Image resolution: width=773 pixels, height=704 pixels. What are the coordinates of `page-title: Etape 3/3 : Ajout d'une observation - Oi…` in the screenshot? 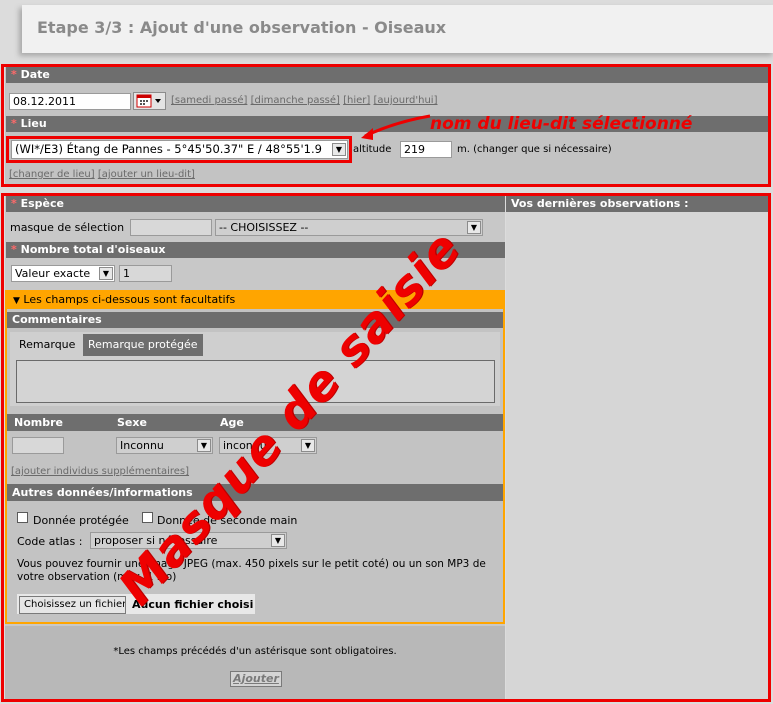 It's located at (242, 27).